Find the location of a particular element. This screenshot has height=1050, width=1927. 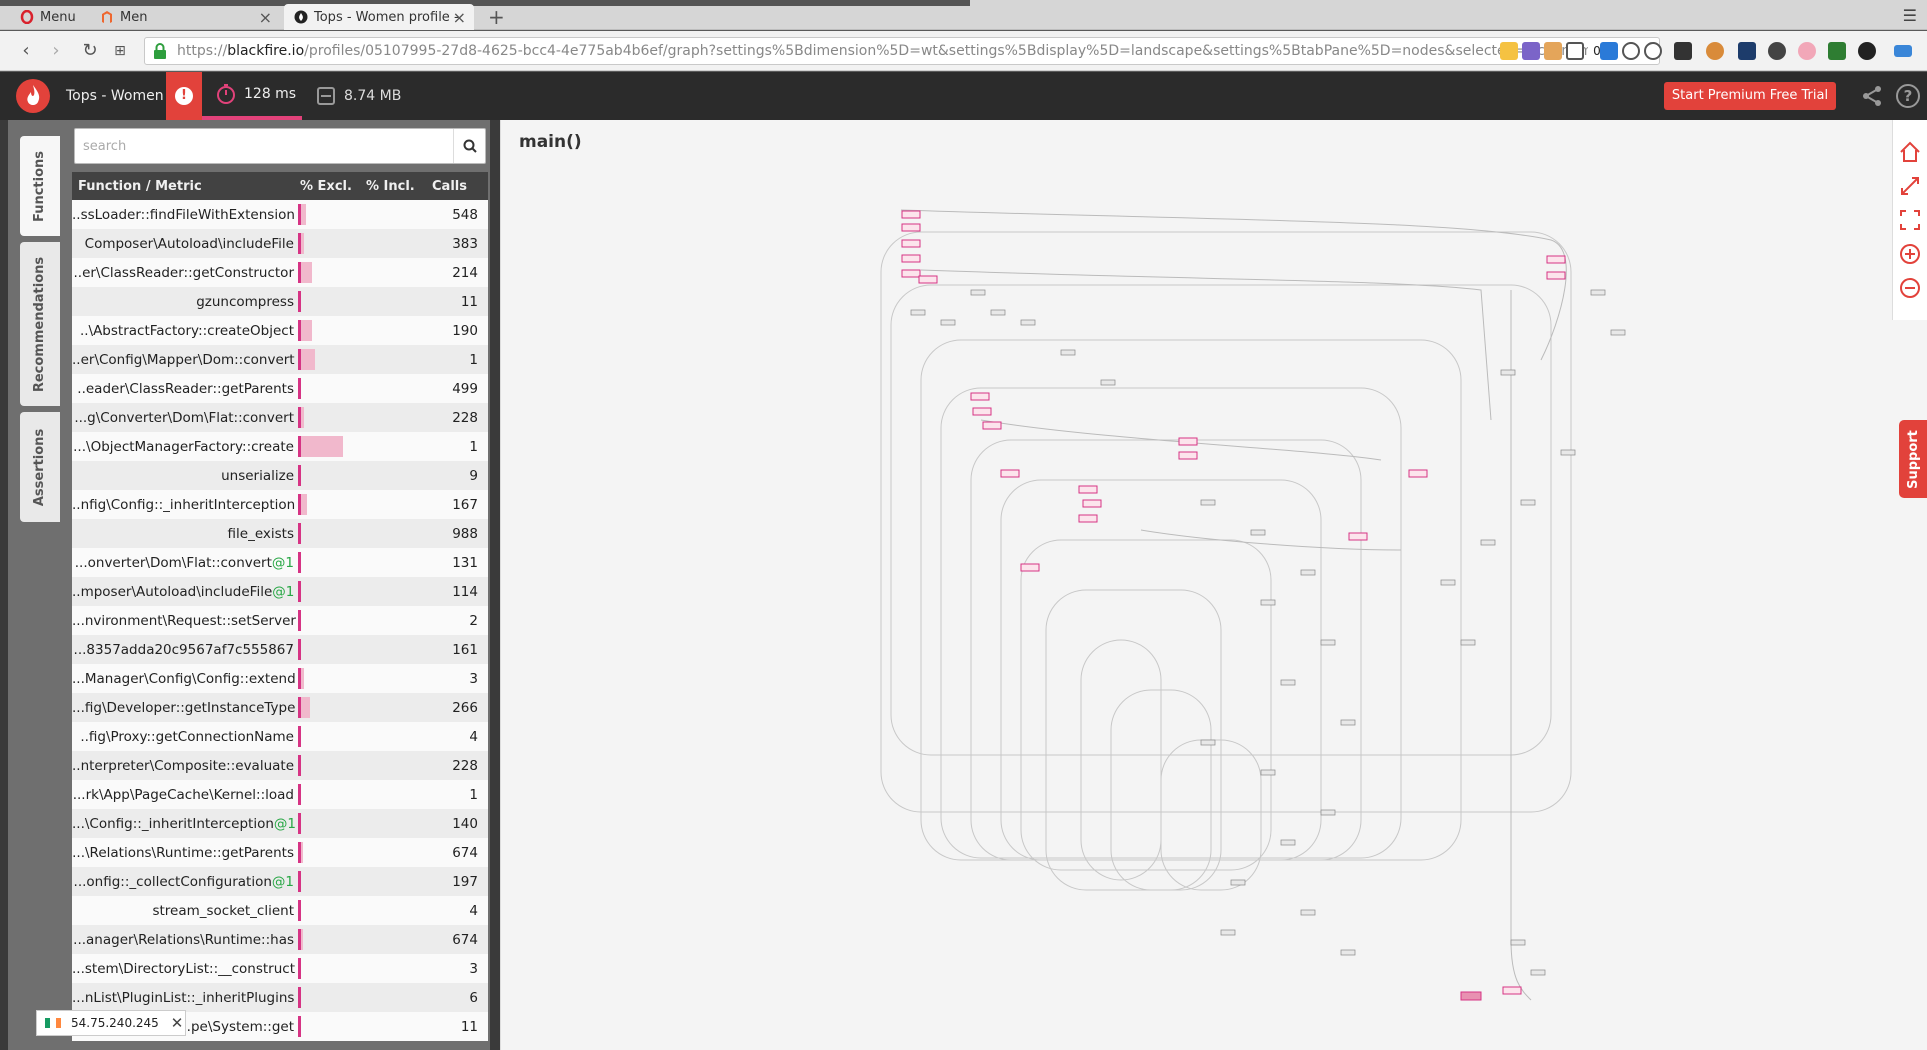

table-row: ...nList\PluginList::_inheritPlugins 6 is located at coordinates (280, 997).